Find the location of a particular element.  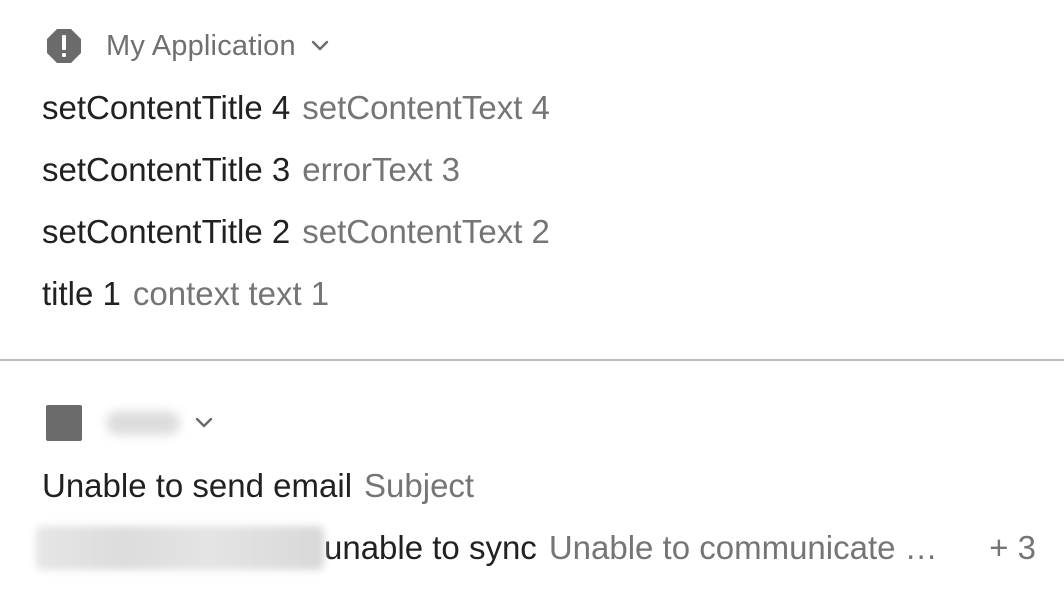

notification-title: Unable to send email is located at coordinates (197, 485).